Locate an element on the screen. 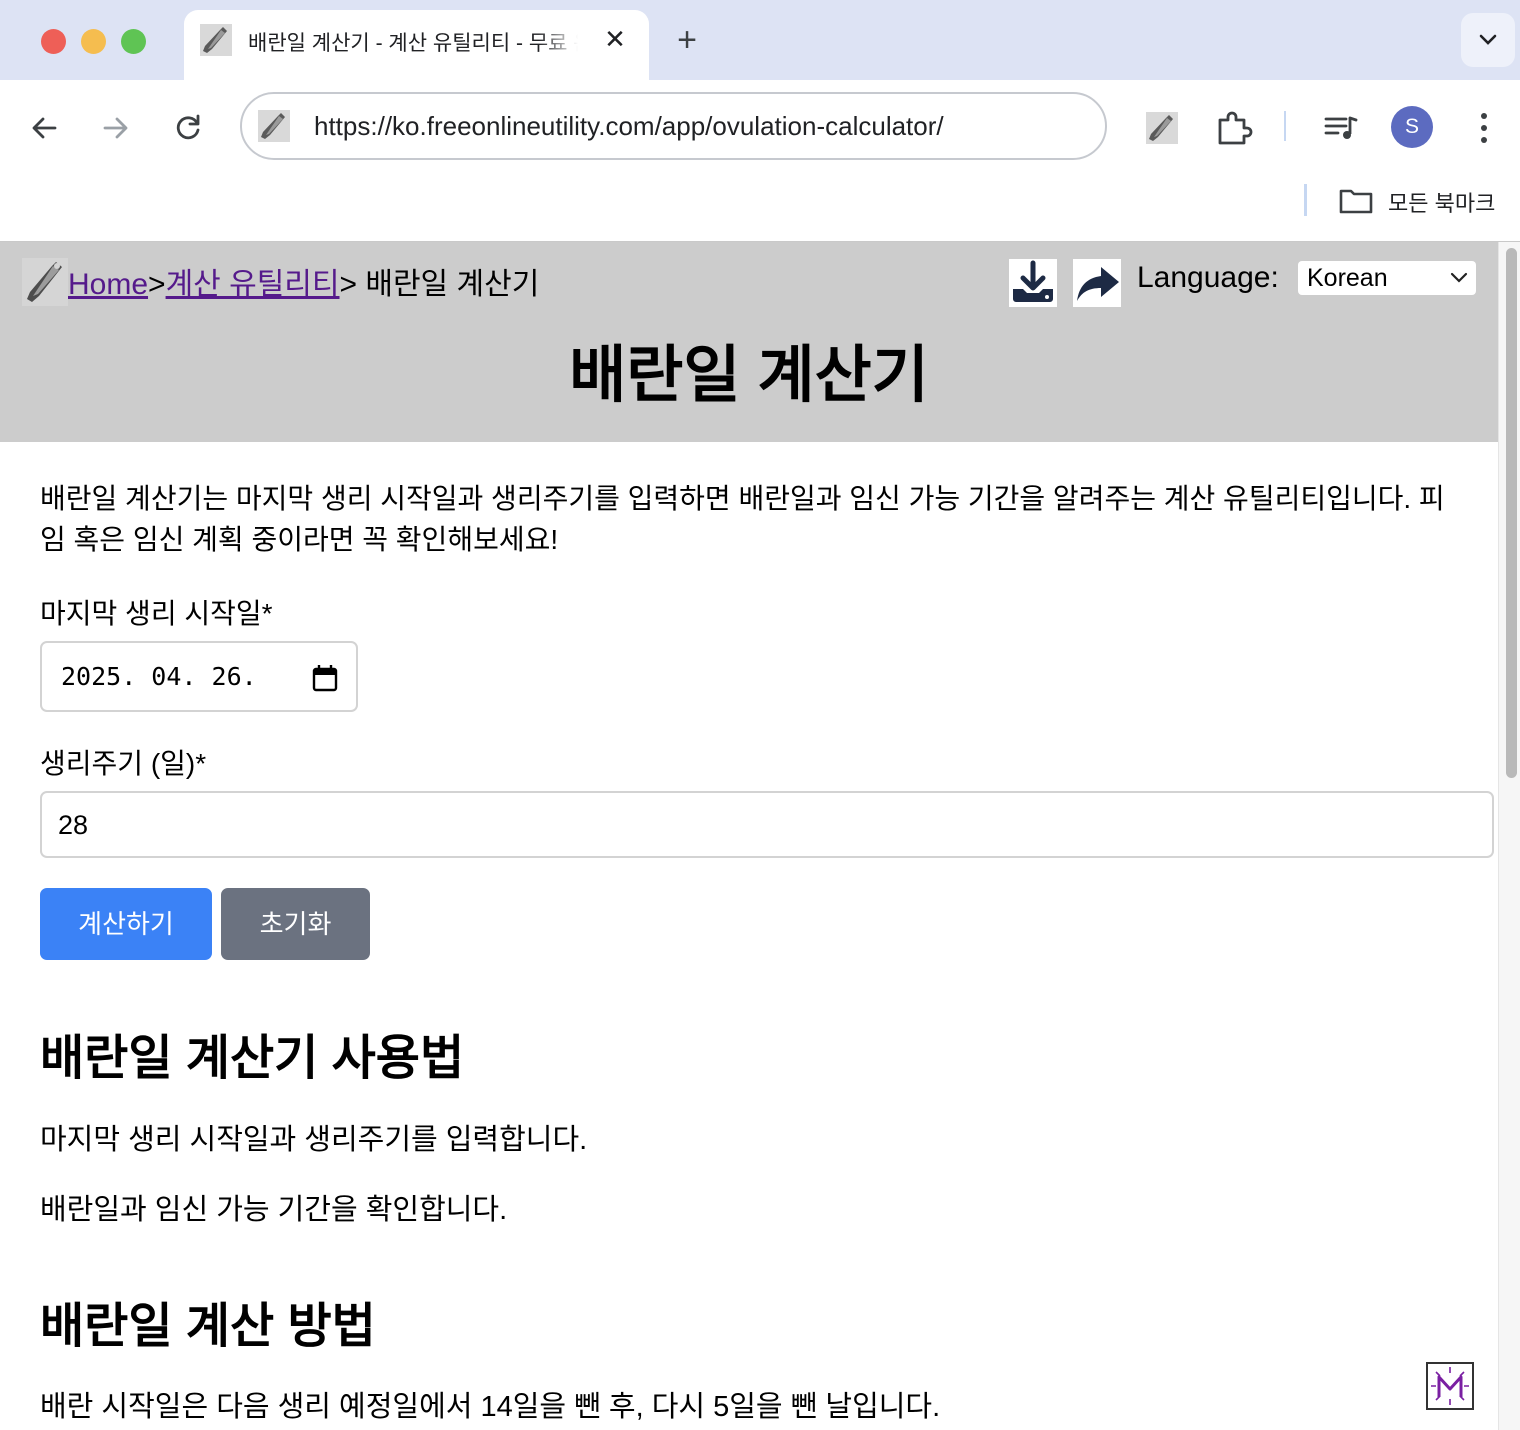 The image size is (1520, 1430). howto-step-1: 마지막 생리 시작일과 생리주기를 입력합니다. is located at coordinates (314, 1140).